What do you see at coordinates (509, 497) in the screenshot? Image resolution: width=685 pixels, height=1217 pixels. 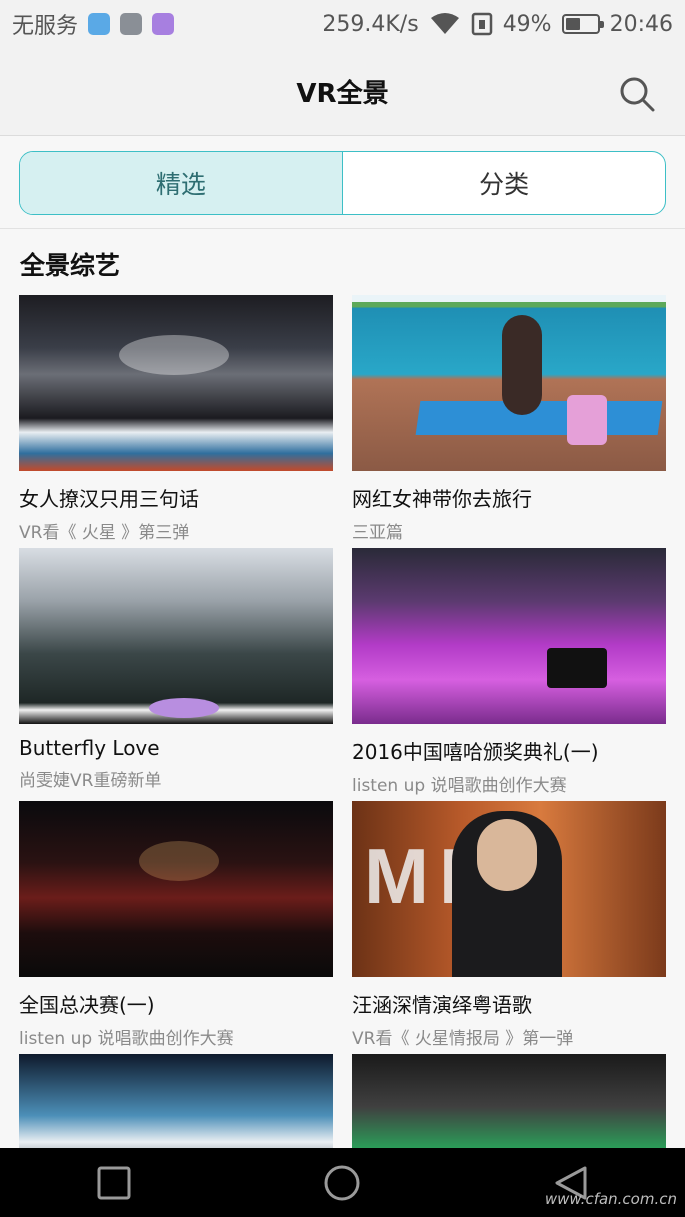 I see `video-title: 网红女神带你去旅行` at bounding box center [509, 497].